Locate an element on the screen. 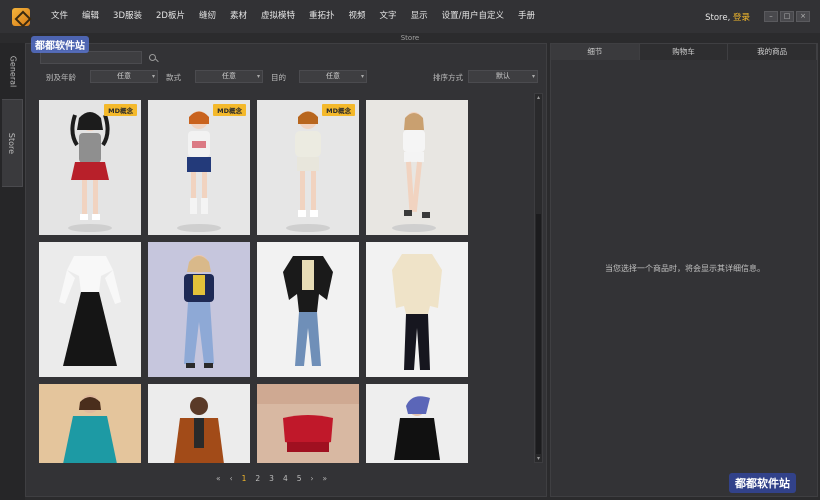 This screenshot has height=500, width=820. sort-value: 默认 is located at coordinates (503, 76).